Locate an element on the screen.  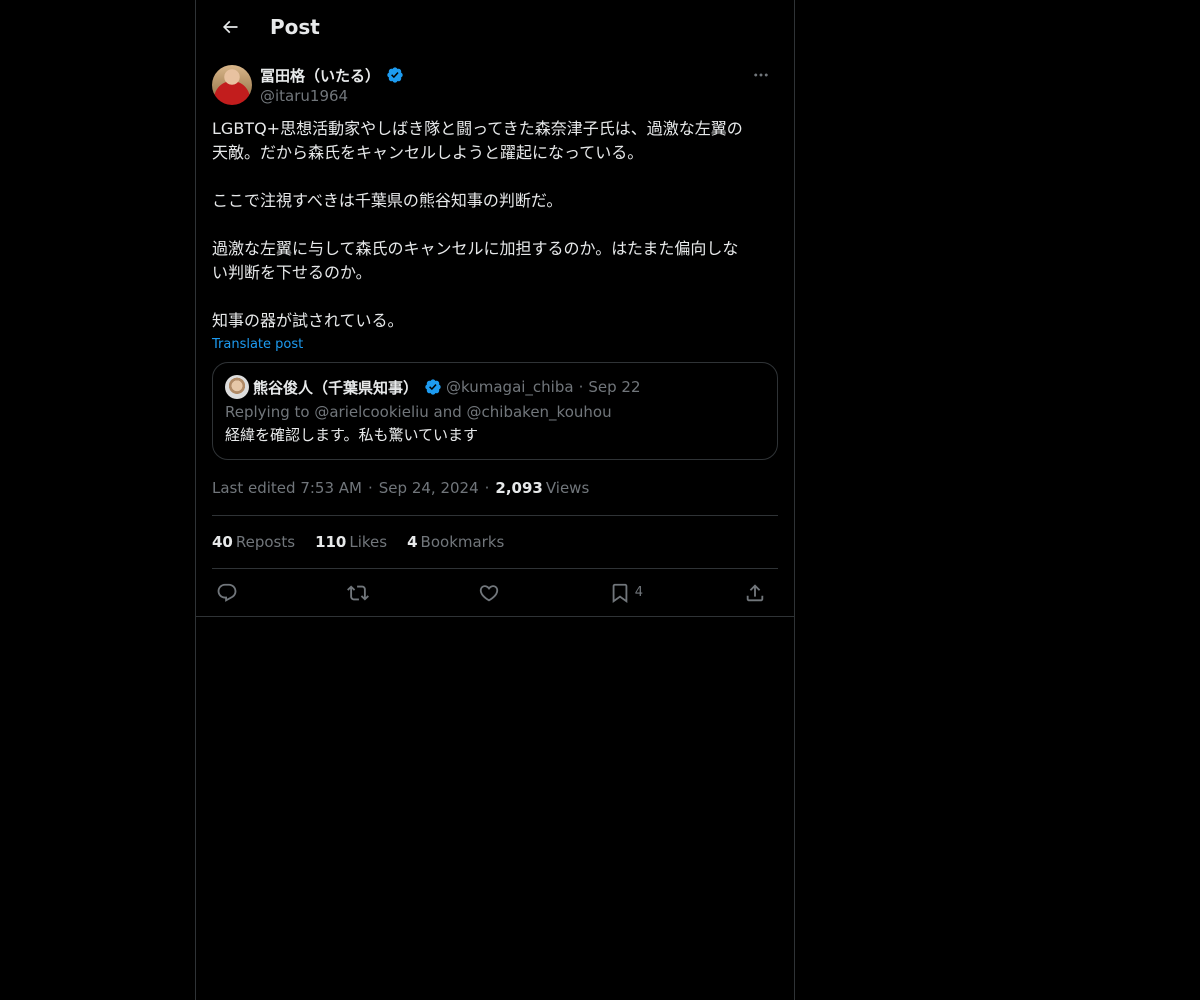
author-name: 冨田格（いたる） is located at coordinates (320, 75).